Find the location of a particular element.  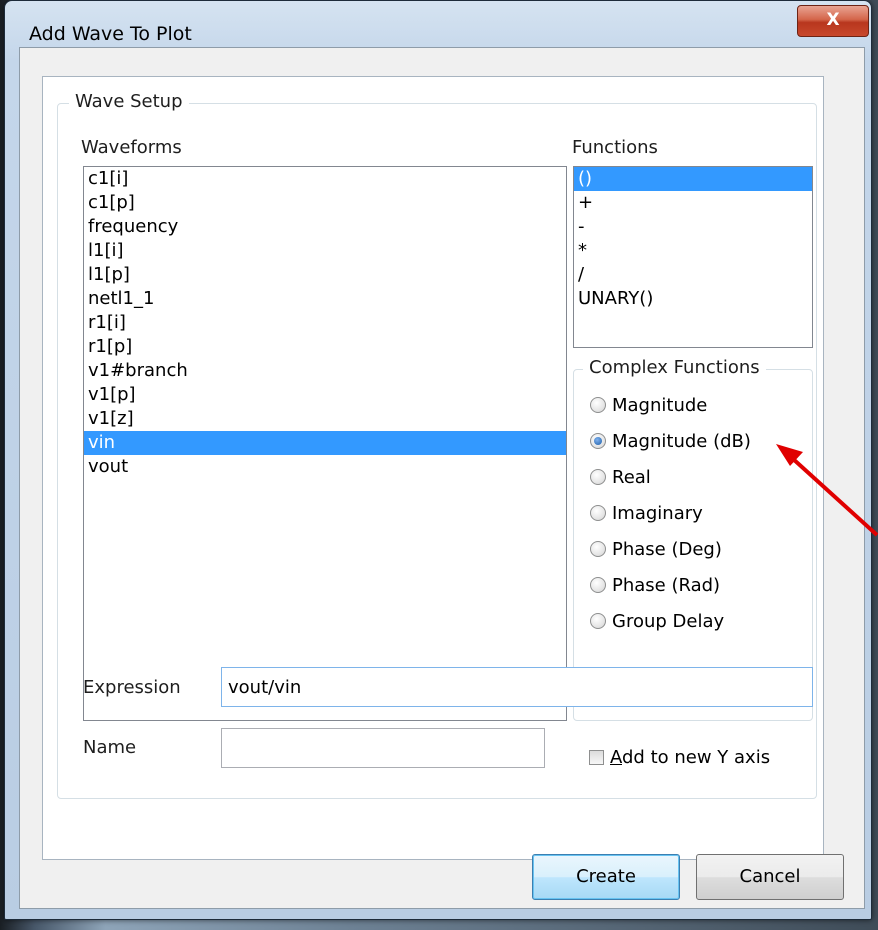

annotation-arrow is located at coordinates (827, 490).